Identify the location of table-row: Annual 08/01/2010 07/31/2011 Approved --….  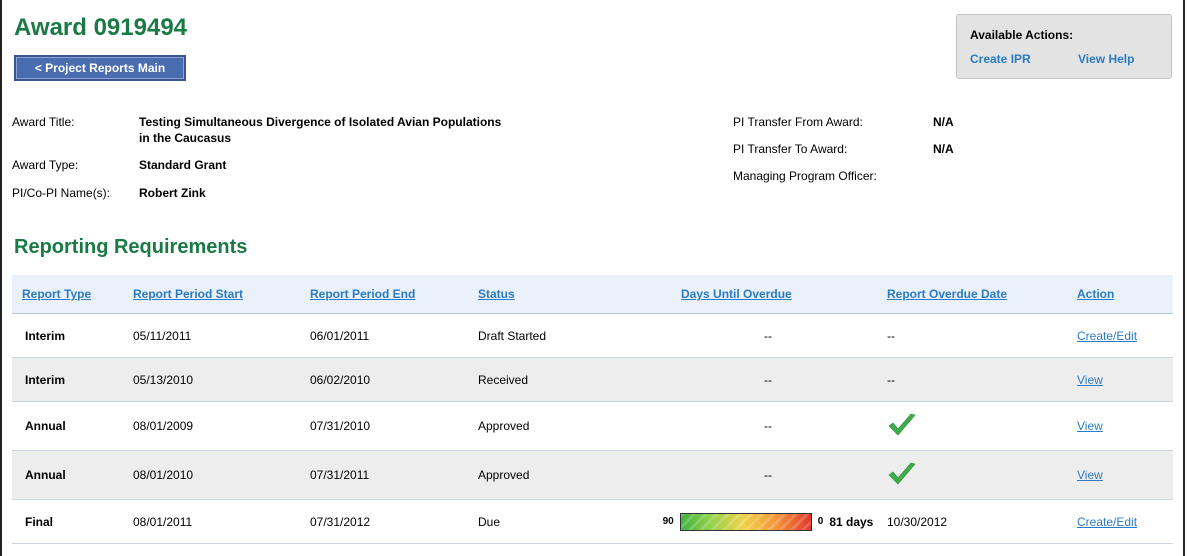
(592, 475).